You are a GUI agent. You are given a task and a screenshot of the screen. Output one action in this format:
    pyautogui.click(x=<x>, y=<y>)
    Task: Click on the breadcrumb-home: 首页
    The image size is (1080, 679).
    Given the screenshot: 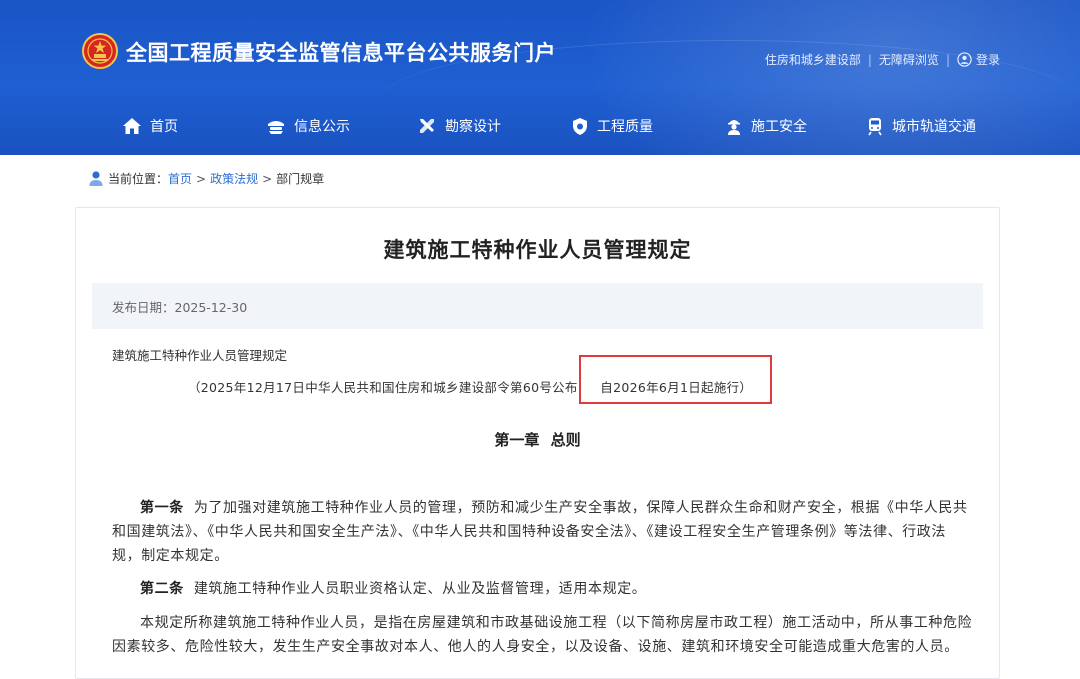 What is the action you would take?
    pyautogui.click(x=180, y=178)
    